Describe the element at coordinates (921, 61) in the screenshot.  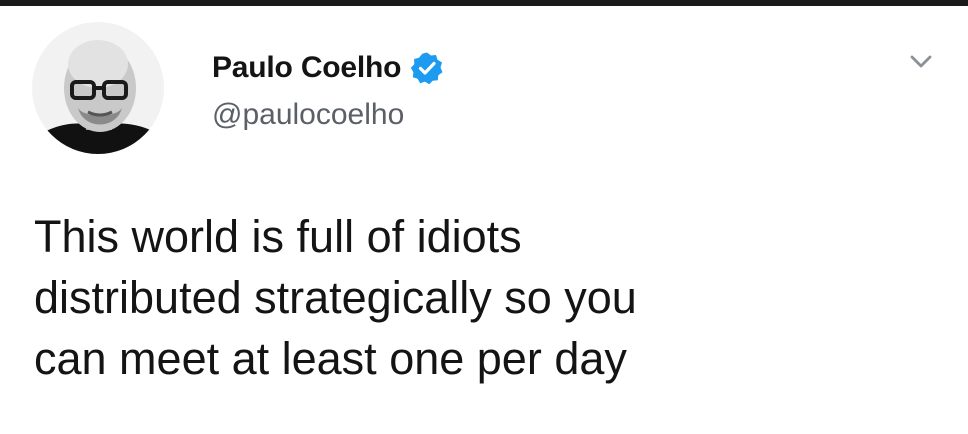
I see `chevron-down-icon` at that location.